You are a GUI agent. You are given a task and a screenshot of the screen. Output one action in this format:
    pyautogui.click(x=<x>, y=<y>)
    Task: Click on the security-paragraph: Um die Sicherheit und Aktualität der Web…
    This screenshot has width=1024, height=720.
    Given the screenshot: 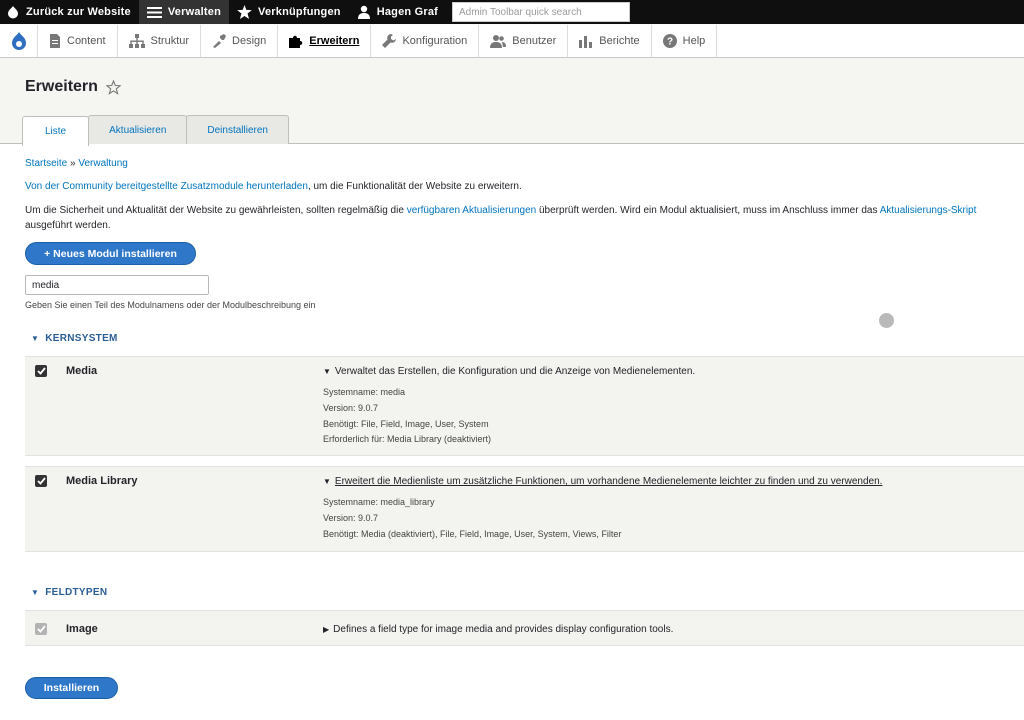 What is the action you would take?
    pyautogui.click(x=520, y=218)
    